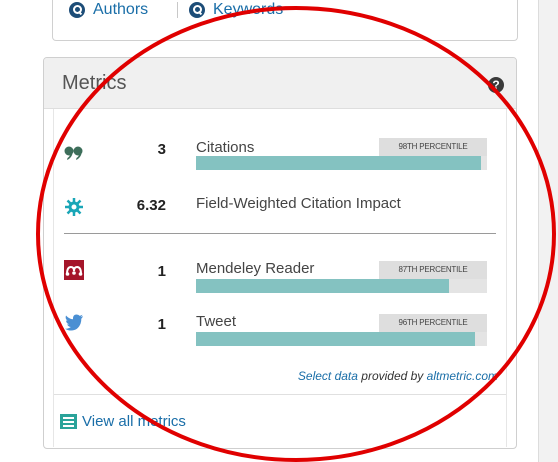  Describe the element at coordinates (225, 147) in the screenshot. I see `citations-label: Citations` at that location.